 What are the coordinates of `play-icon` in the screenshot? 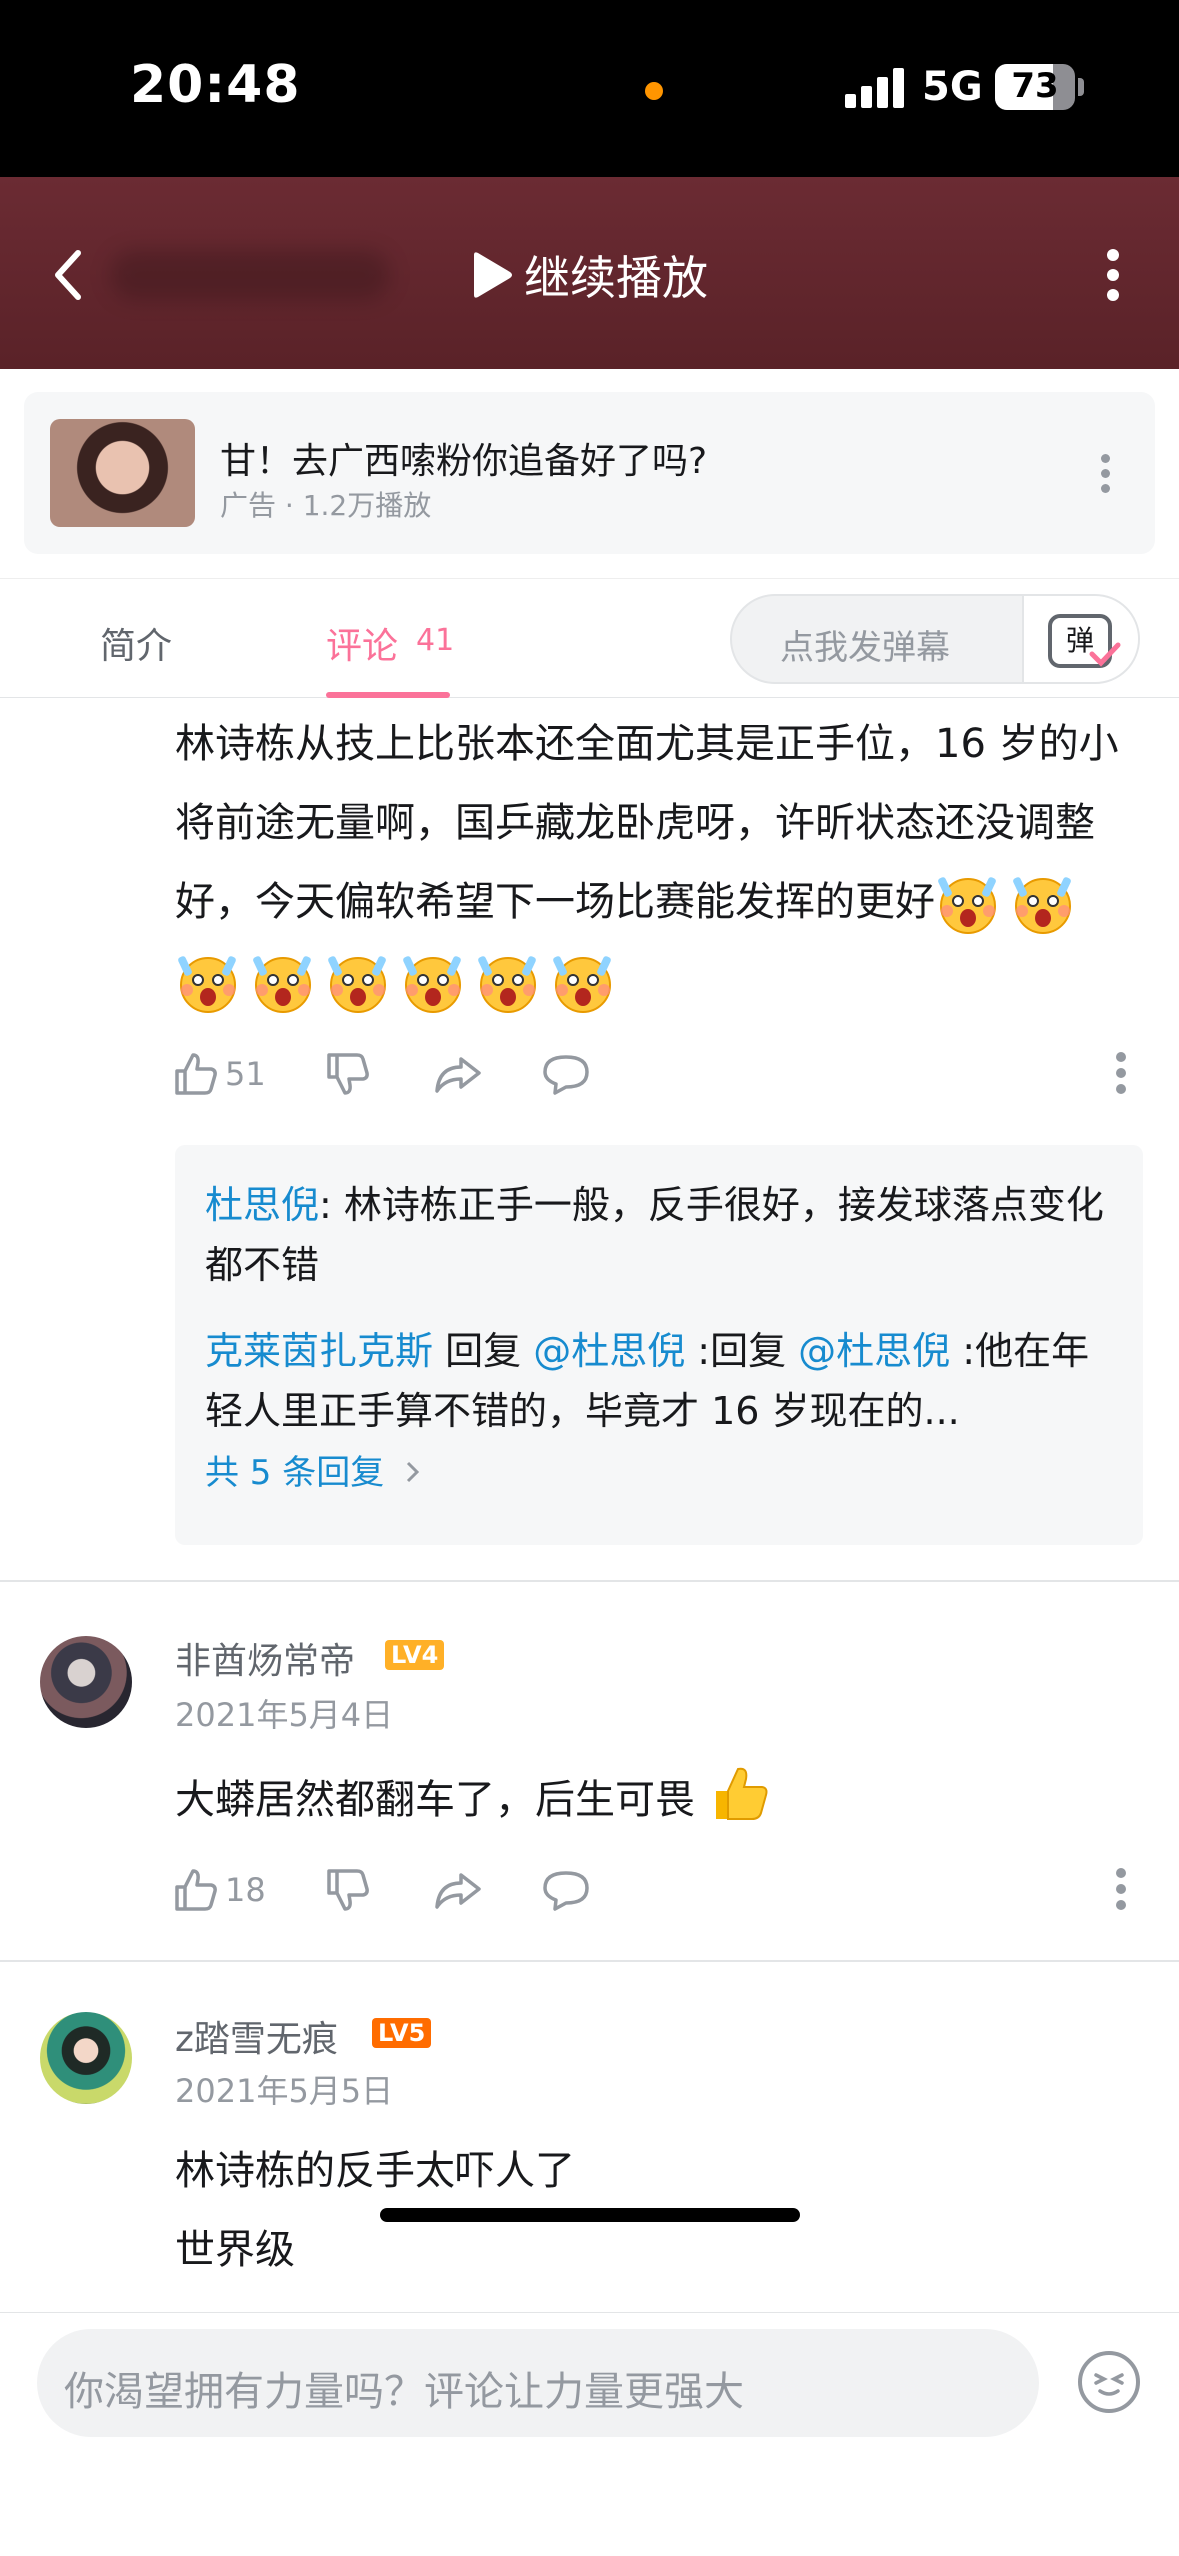 It's located at (493, 275).